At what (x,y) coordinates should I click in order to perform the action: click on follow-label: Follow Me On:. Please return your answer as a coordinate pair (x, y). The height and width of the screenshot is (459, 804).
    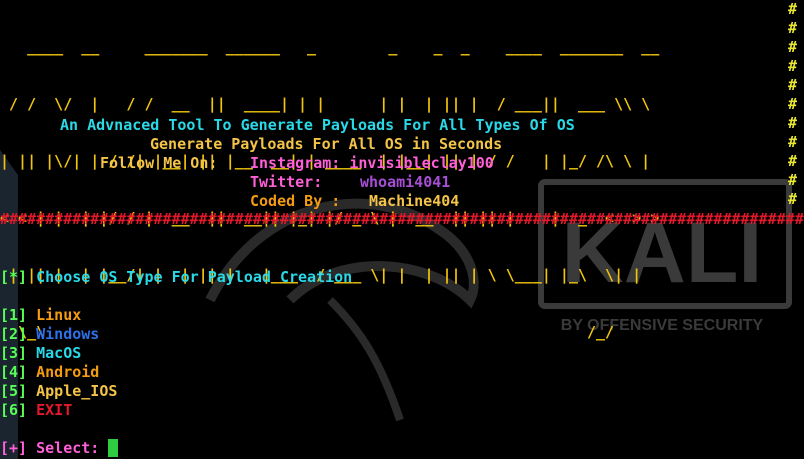
    Looking at the image, I should click on (159, 163).